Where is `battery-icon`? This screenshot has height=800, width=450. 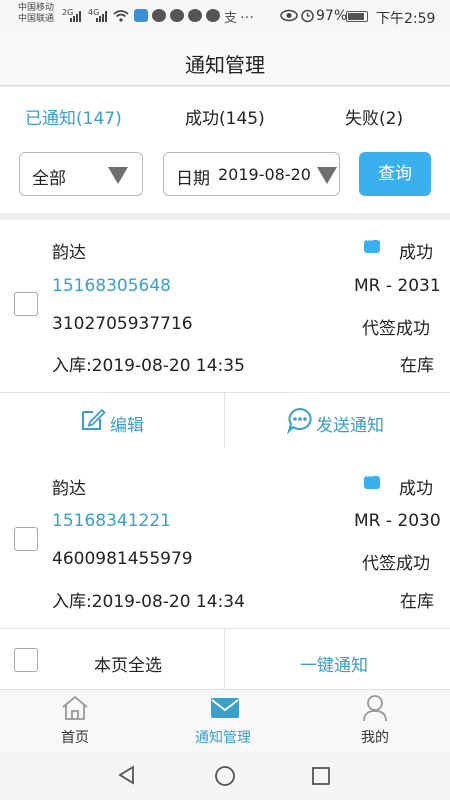
battery-icon is located at coordinates (357, 16).